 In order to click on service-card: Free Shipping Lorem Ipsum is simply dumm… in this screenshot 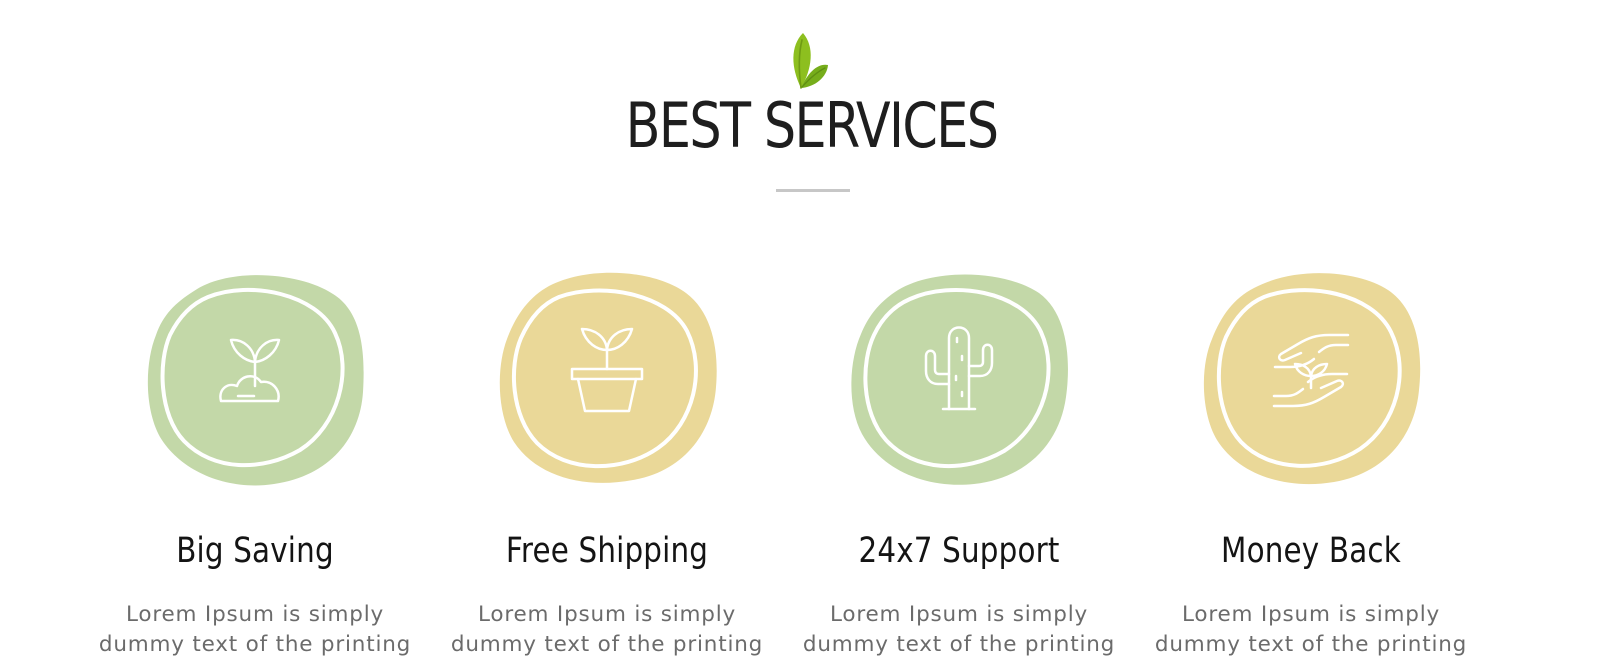, I will do `click(607, 466)`.